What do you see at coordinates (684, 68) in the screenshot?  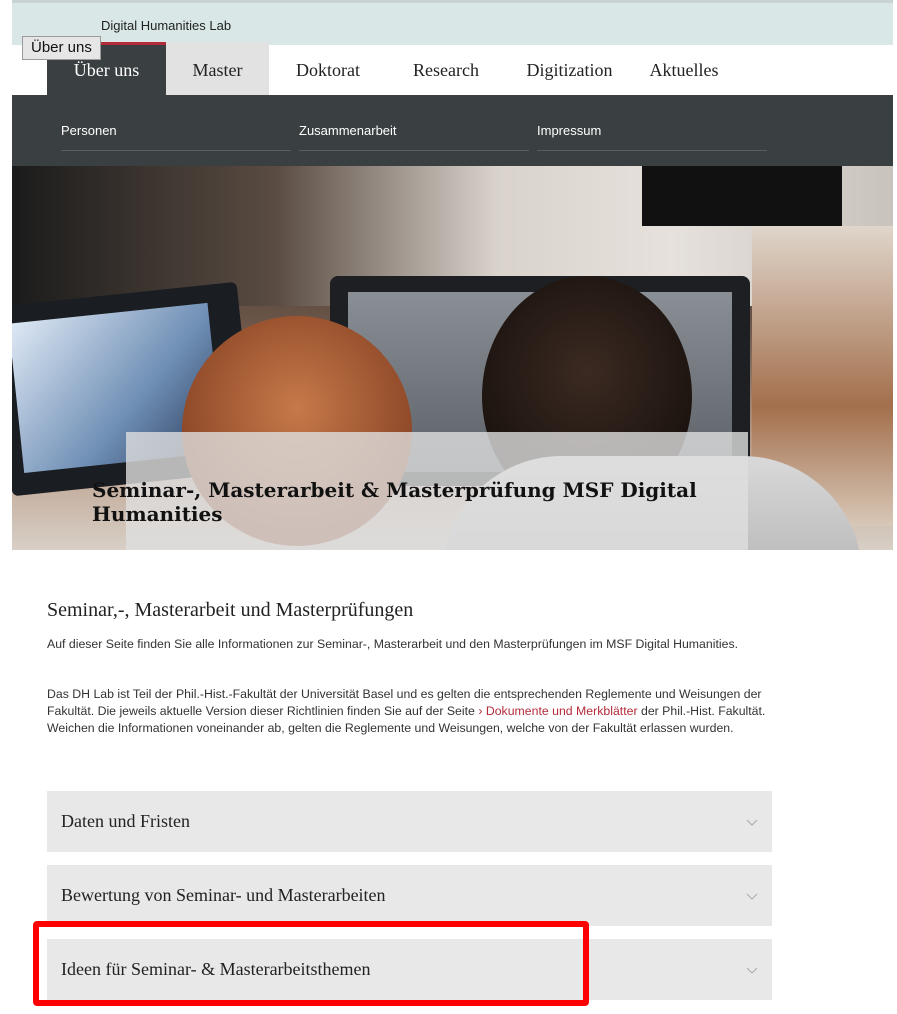 I see `tab-aktuelles: Aktuelles` at bounding box center [684, 68].